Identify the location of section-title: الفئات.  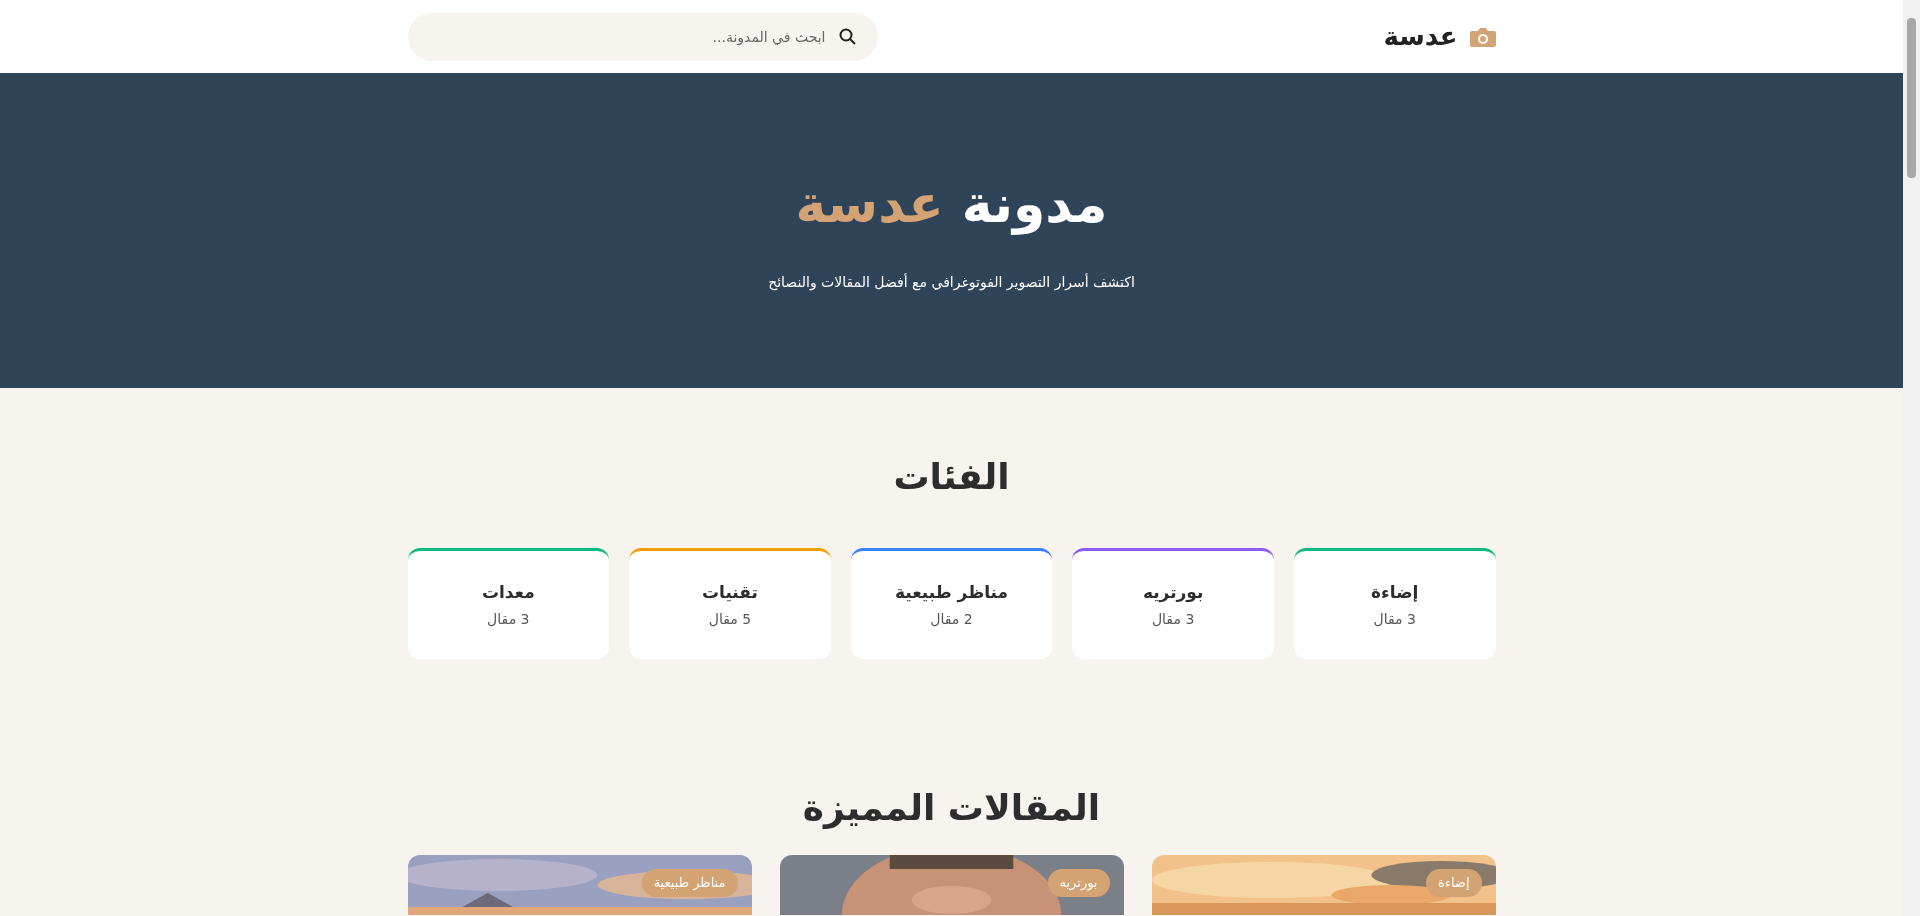
(951, 477).